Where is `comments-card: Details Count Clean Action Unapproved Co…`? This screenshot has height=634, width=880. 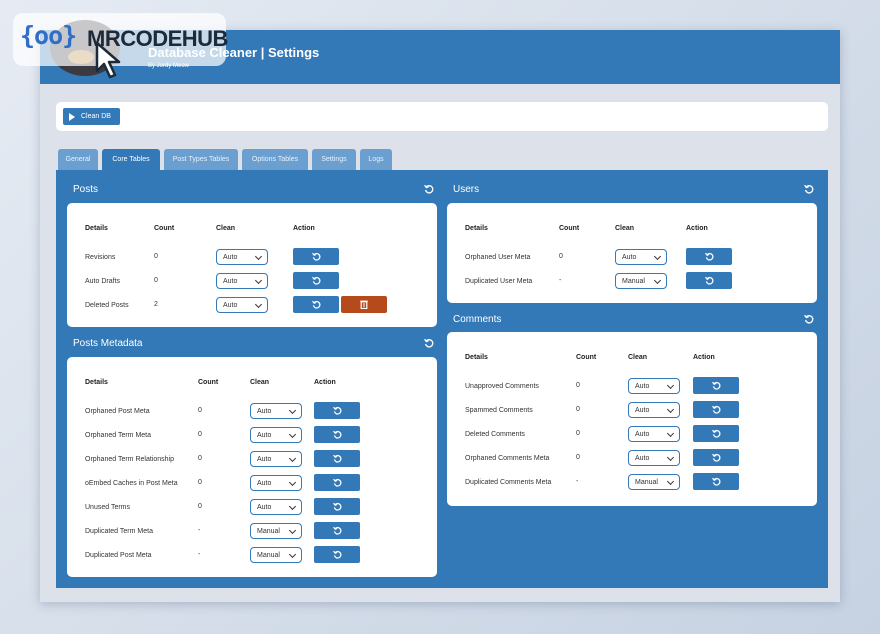
comments-card: Details Count Clean Action Unapproved Co… is located at coordinates (632, 419).